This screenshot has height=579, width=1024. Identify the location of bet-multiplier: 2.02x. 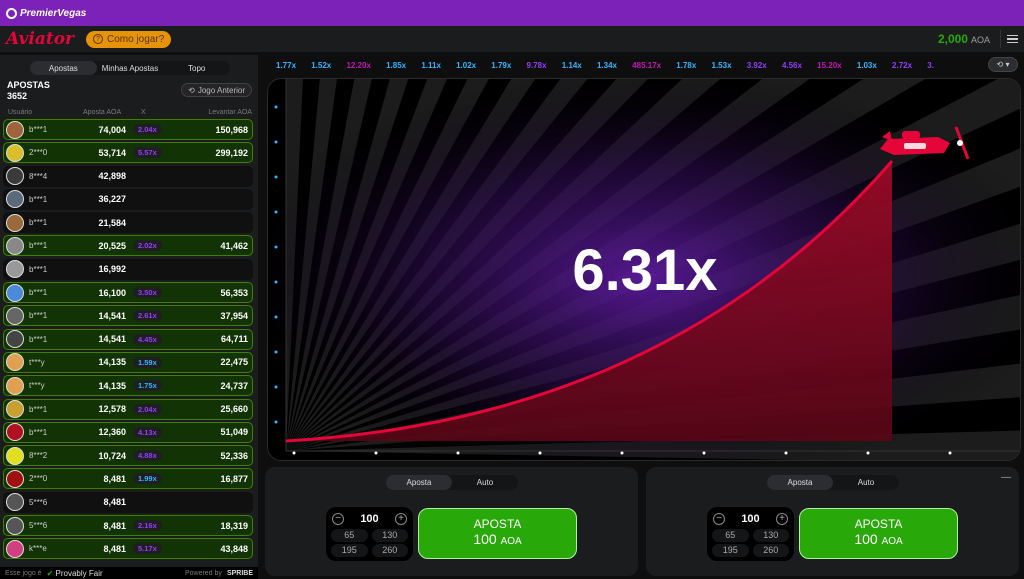
(156, 246).